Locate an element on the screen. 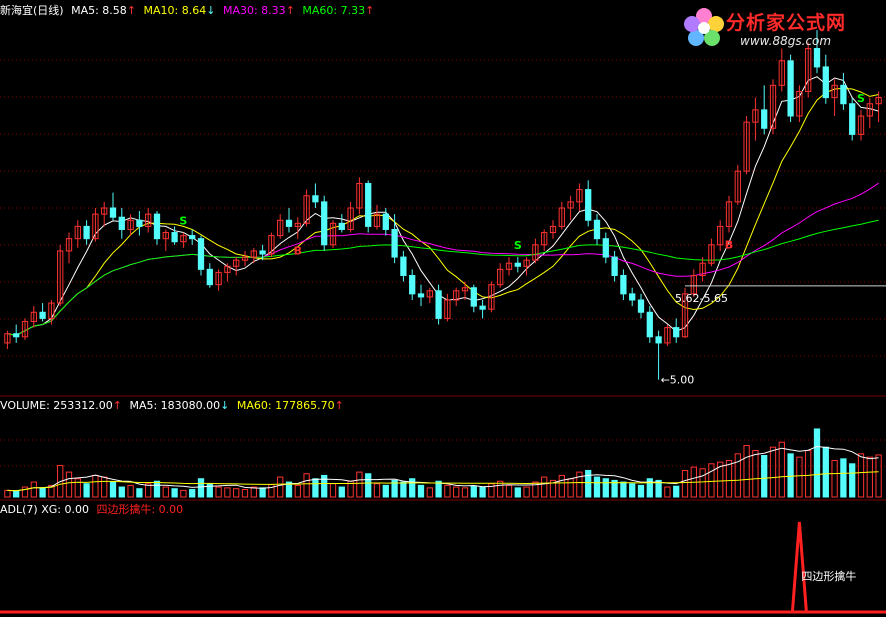 The height and width of the screenshot is (617, 886). ma5-label: MA5: 8.58↑ is located at coordinates (104, 10).